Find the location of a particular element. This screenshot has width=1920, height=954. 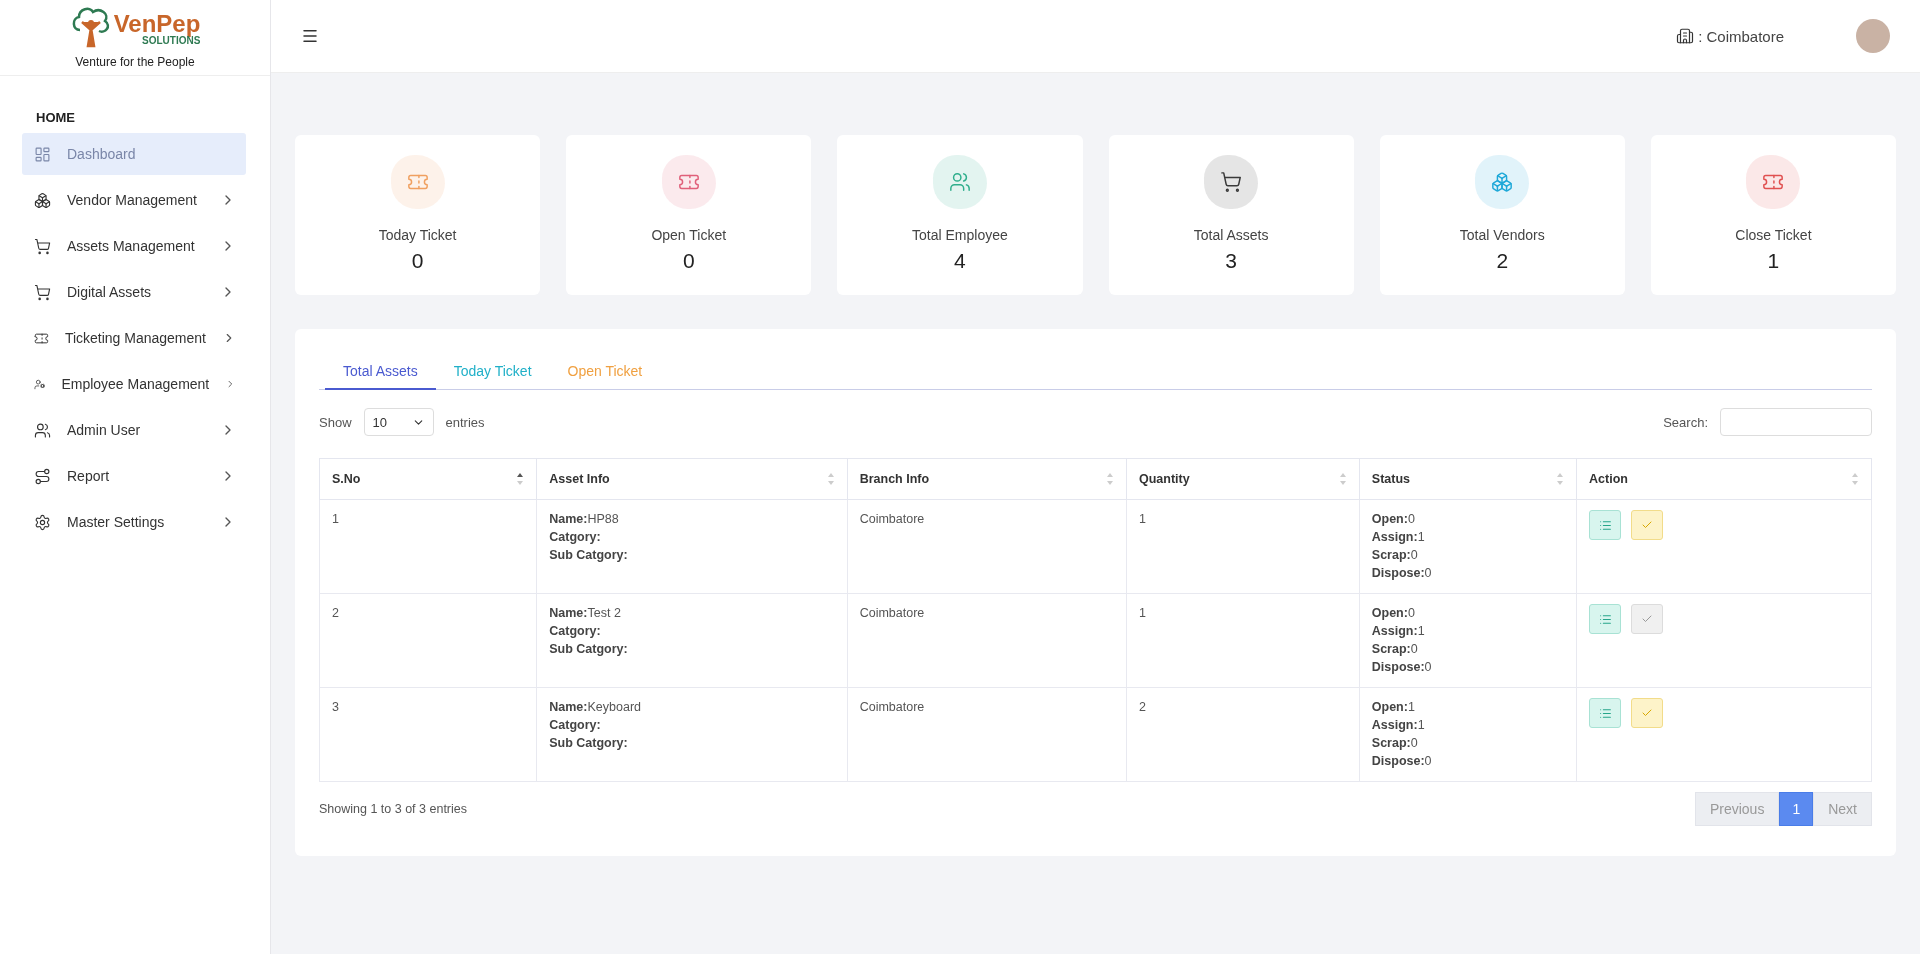

sidebar-item: Master Settings is located at coordinates (134, 522).